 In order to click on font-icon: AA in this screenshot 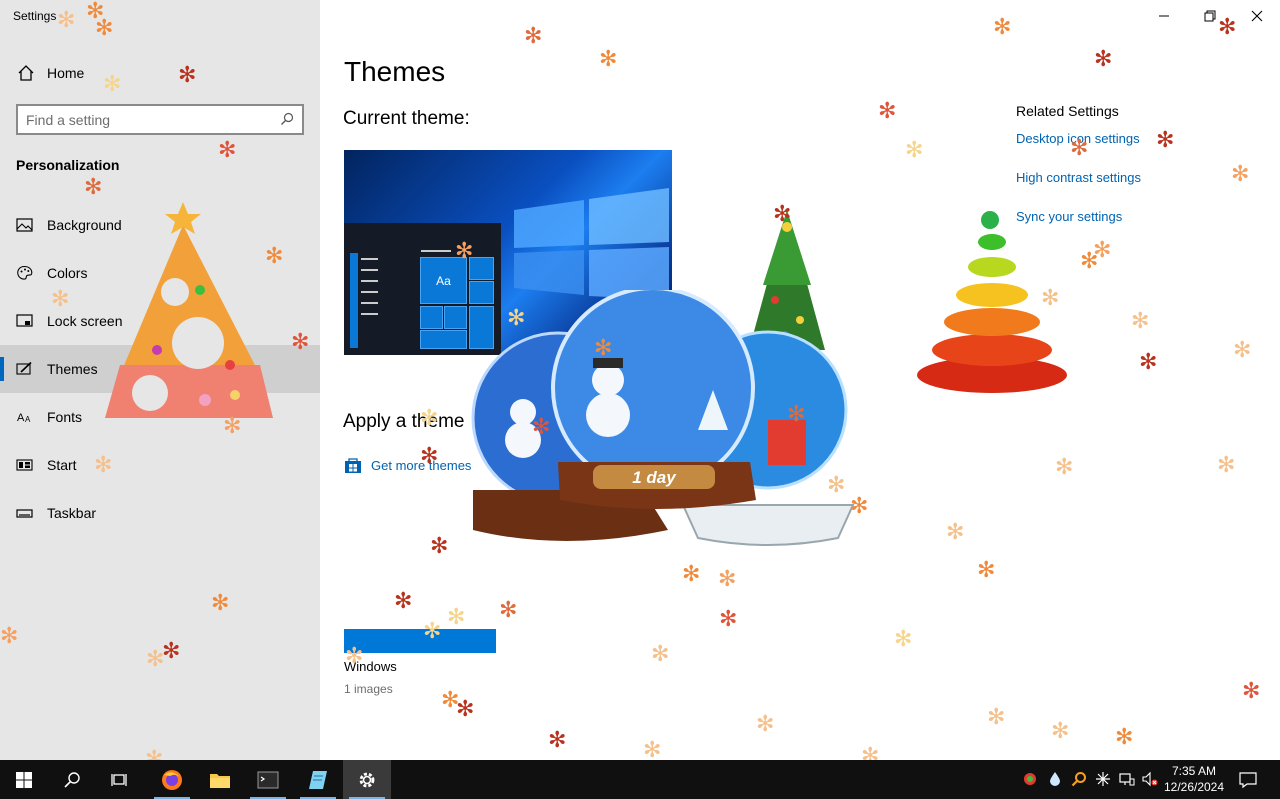, I will do `click(24, 418)`.